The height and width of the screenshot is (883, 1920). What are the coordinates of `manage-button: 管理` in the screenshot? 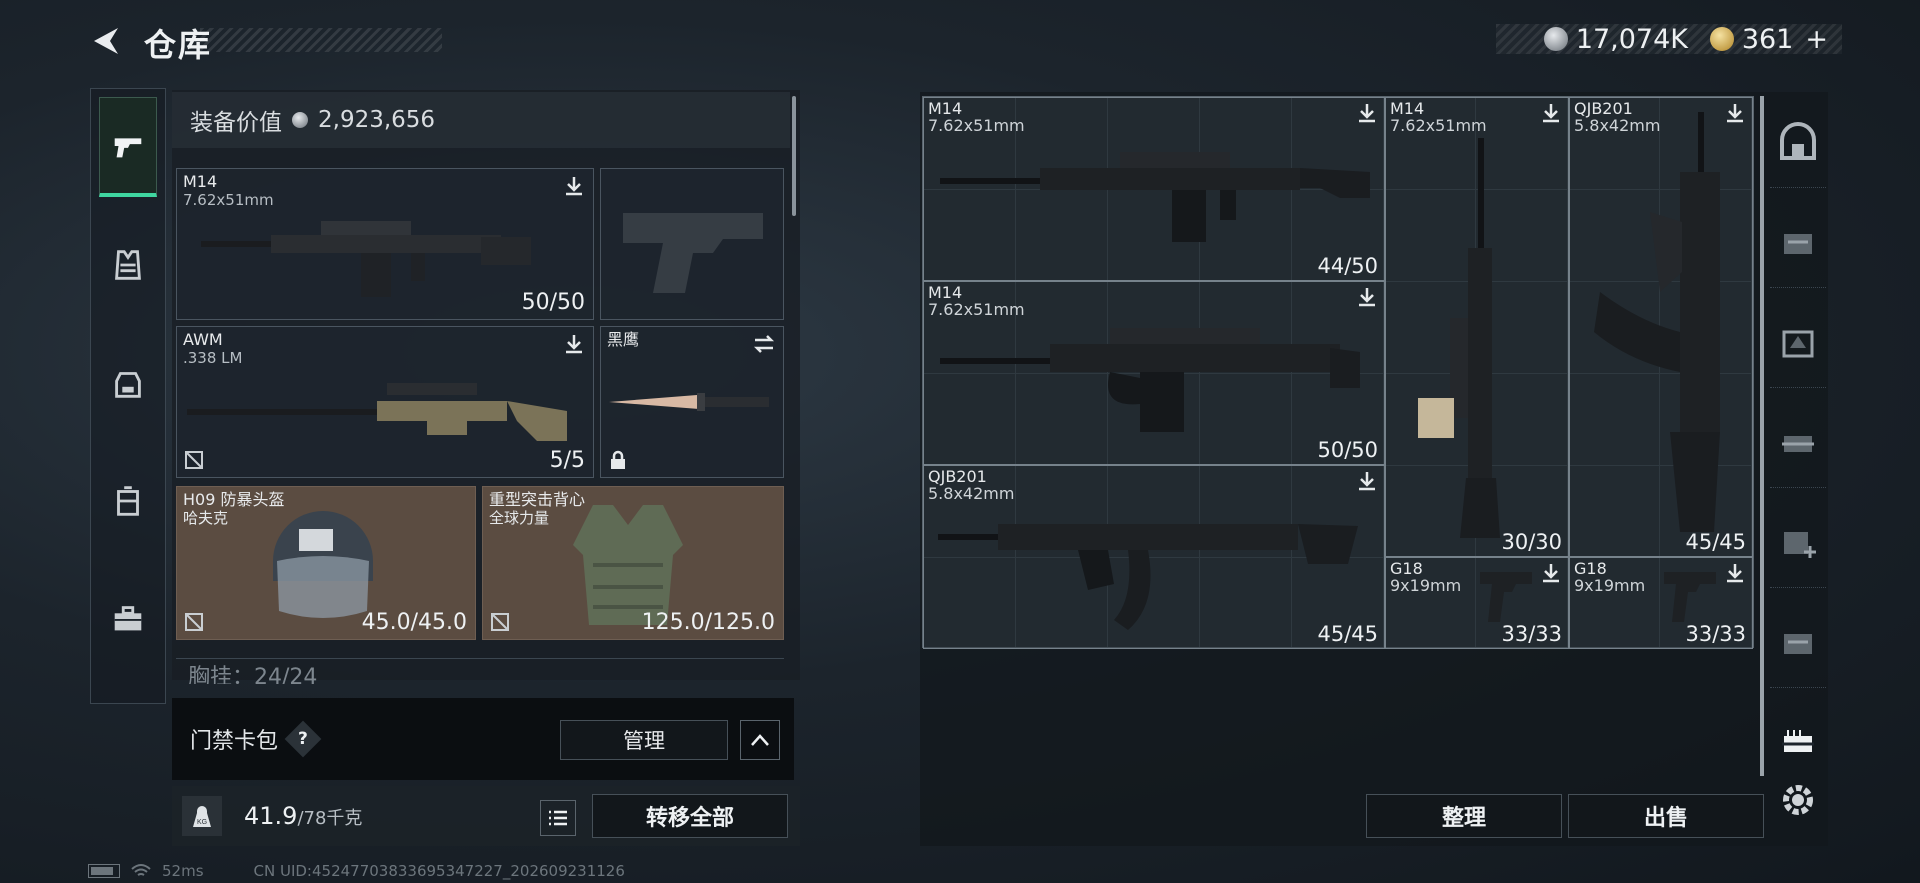 It's located at (644, 740).